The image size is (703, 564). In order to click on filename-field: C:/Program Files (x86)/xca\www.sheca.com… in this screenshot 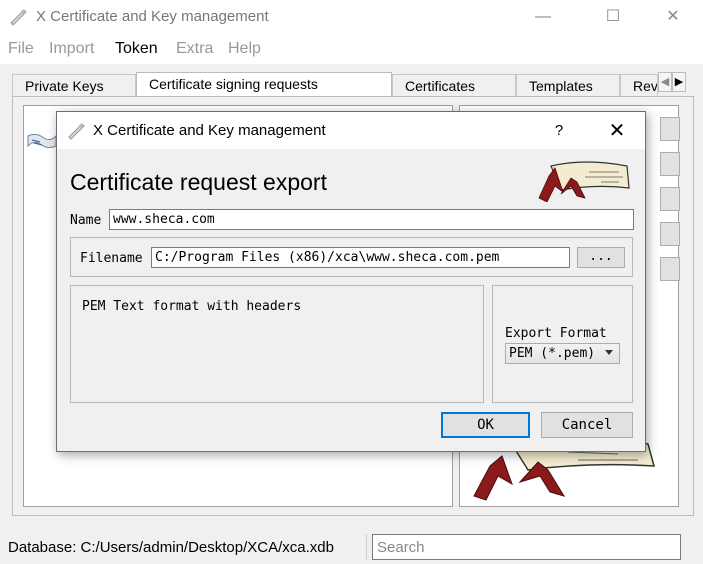, I will do `click(360, 257)`.